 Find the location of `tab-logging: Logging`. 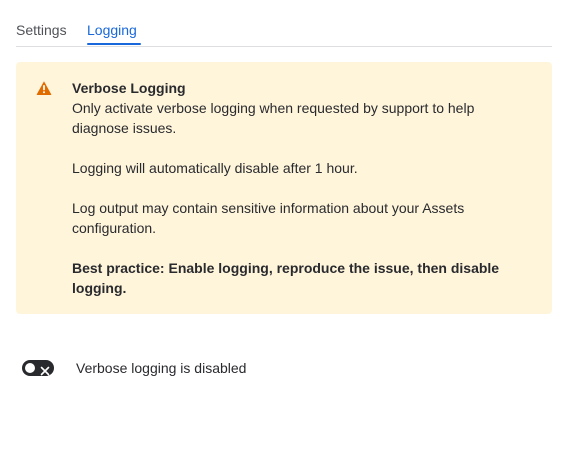

tab-logging: Logging is located at coordinates (112, 30).